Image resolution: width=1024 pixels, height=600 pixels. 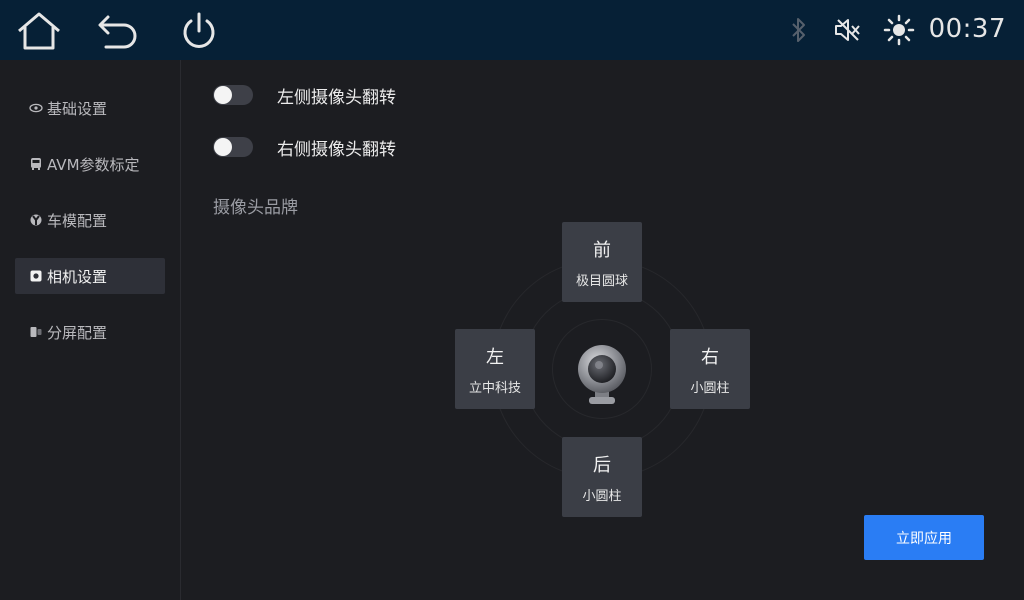 What do you see at coordinates (710, 369) in the screenshot?
I see `camera-right-tile: 右 小圆柱` at bounding box center [710, 369].